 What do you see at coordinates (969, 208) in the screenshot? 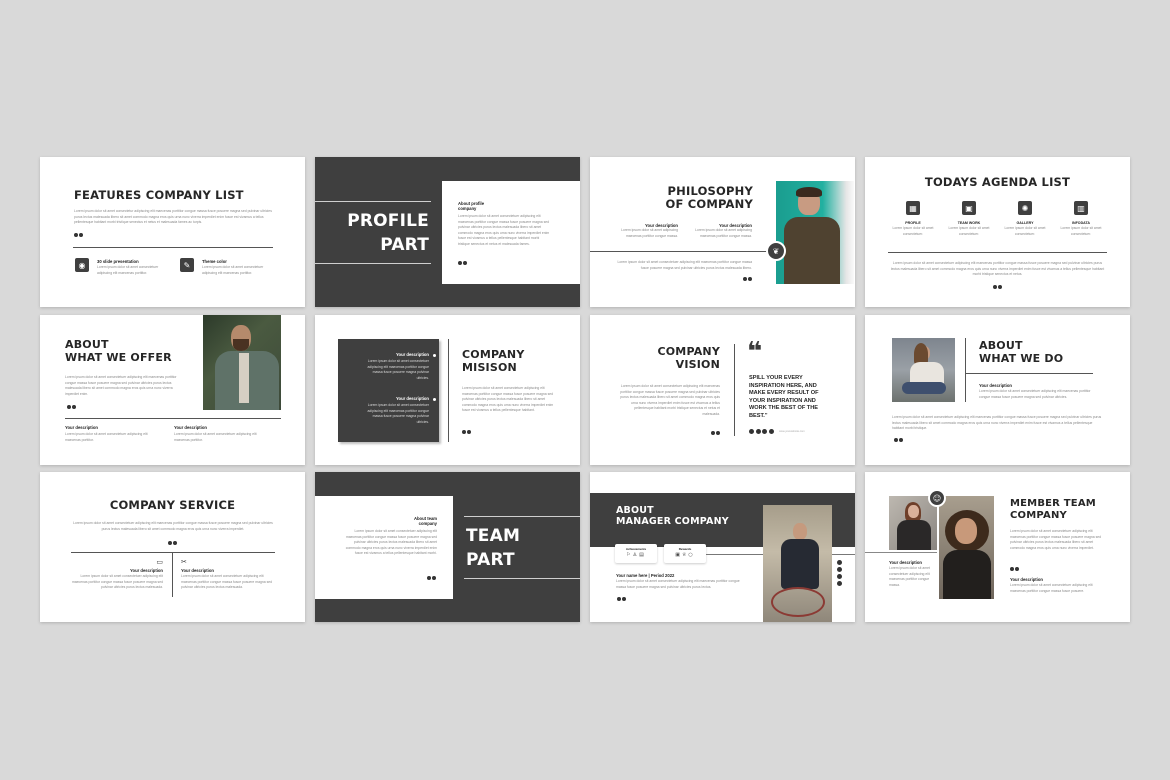
I see `teamwork-icon: ▣` at bounding box center [969, 208].